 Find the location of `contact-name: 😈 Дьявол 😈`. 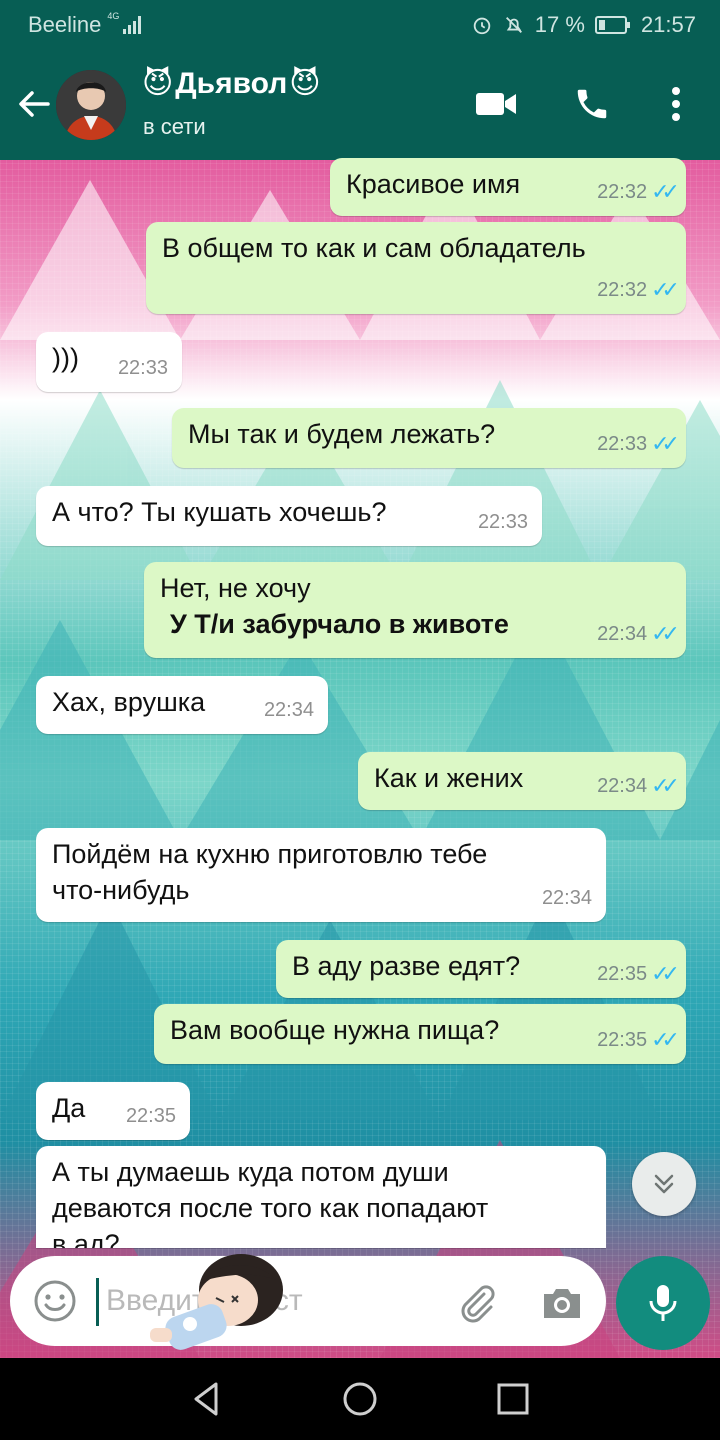

contact-name: 😈 Дьявол 😈 is located at coordinates (231, 83).